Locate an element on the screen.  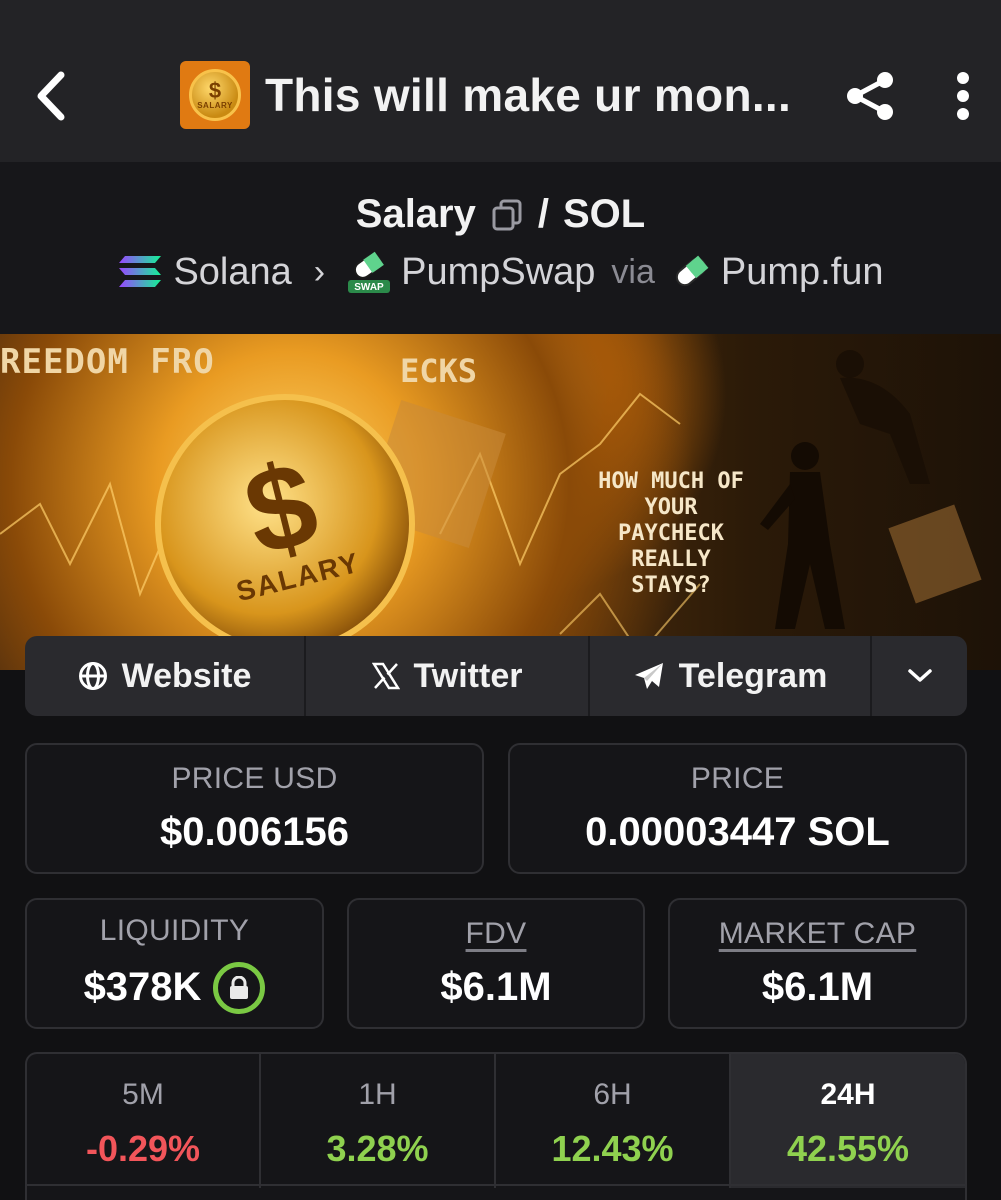
tab-1h-label: 1H is located at coordinates (377, 1094).